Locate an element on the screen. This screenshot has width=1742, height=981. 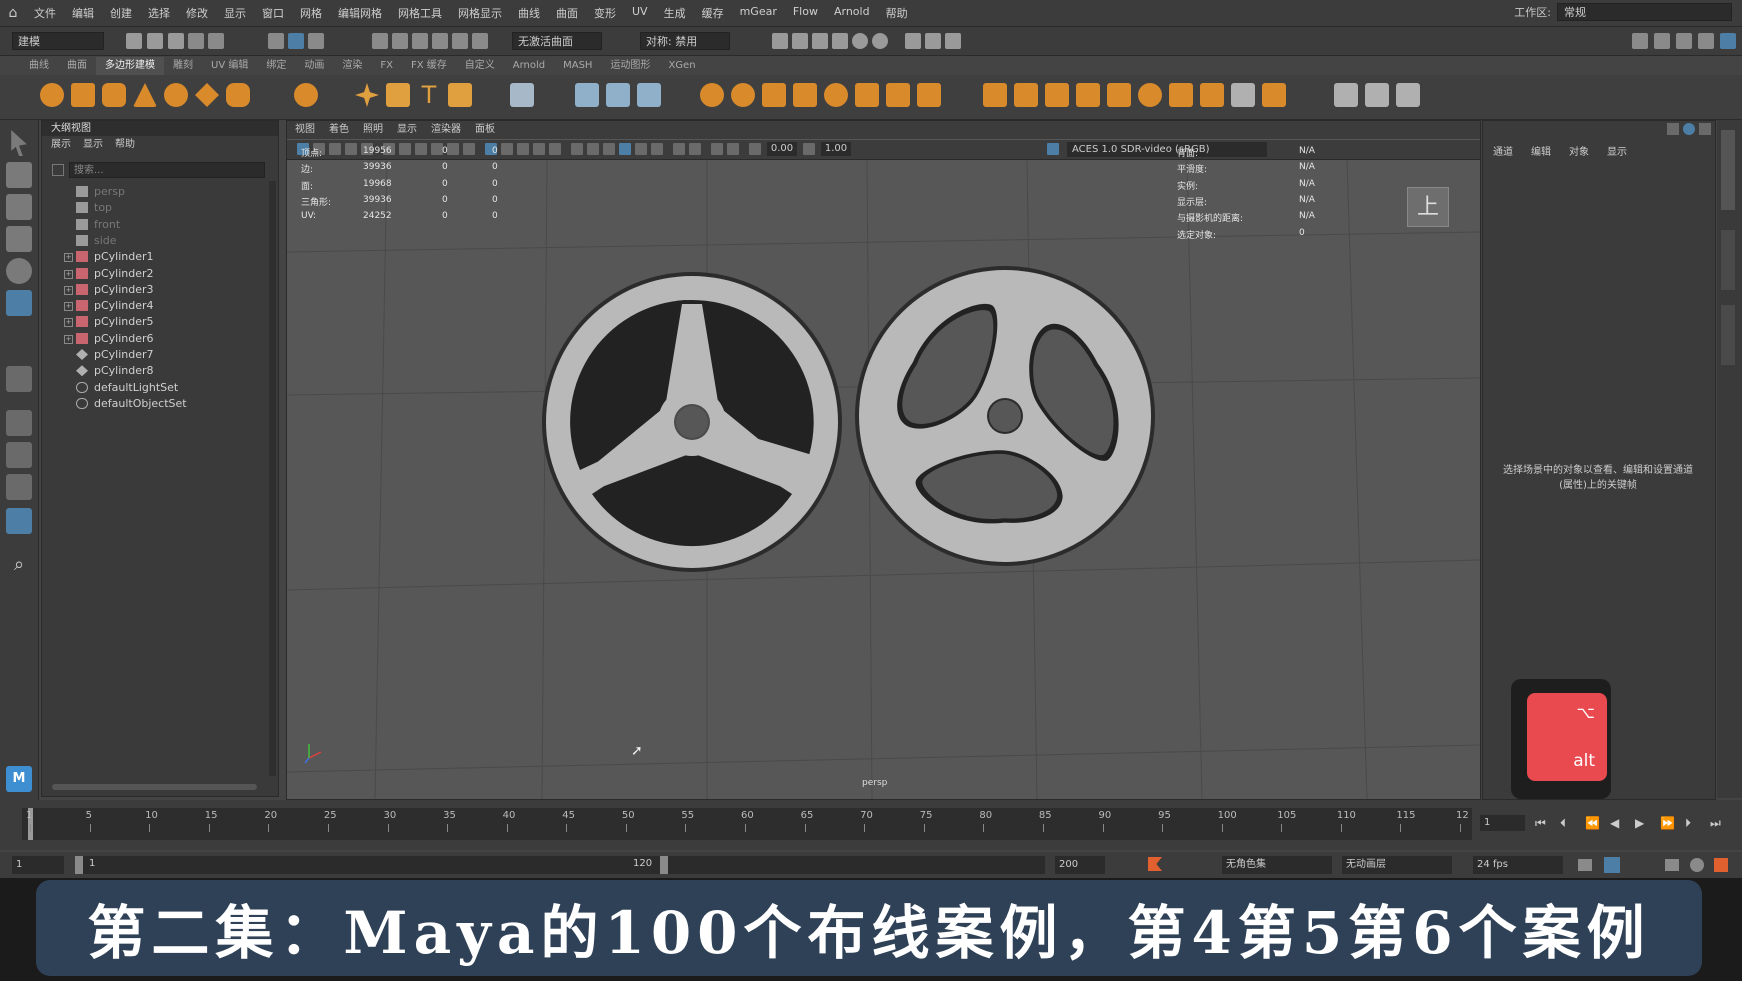
snap-surface-icon is located at coordinates (460, 41).